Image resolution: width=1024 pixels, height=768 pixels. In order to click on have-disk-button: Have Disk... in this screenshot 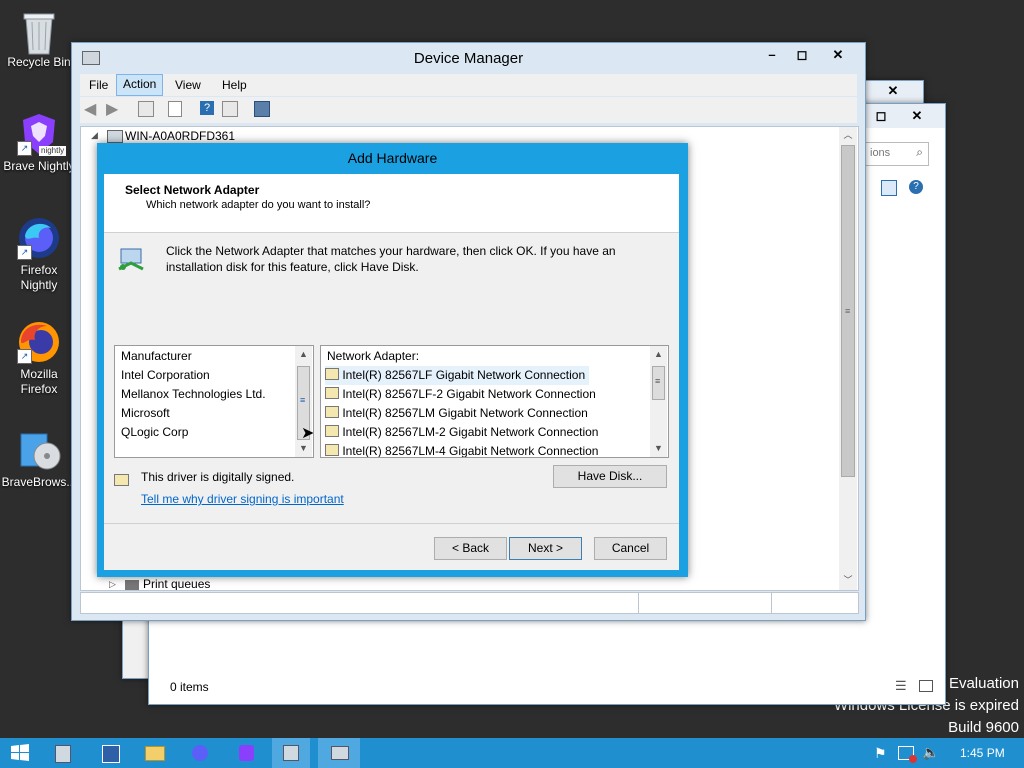, I will do `click(610, 476)`.